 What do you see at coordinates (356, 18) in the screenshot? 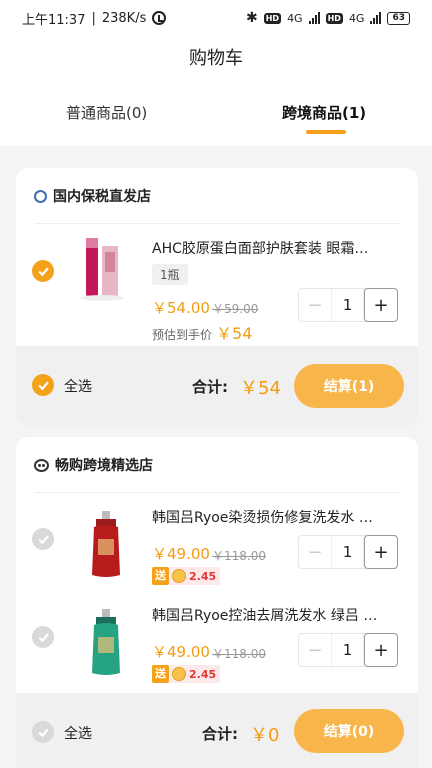
I see `network-label-2: 4G` at bounding box center [356, 18].